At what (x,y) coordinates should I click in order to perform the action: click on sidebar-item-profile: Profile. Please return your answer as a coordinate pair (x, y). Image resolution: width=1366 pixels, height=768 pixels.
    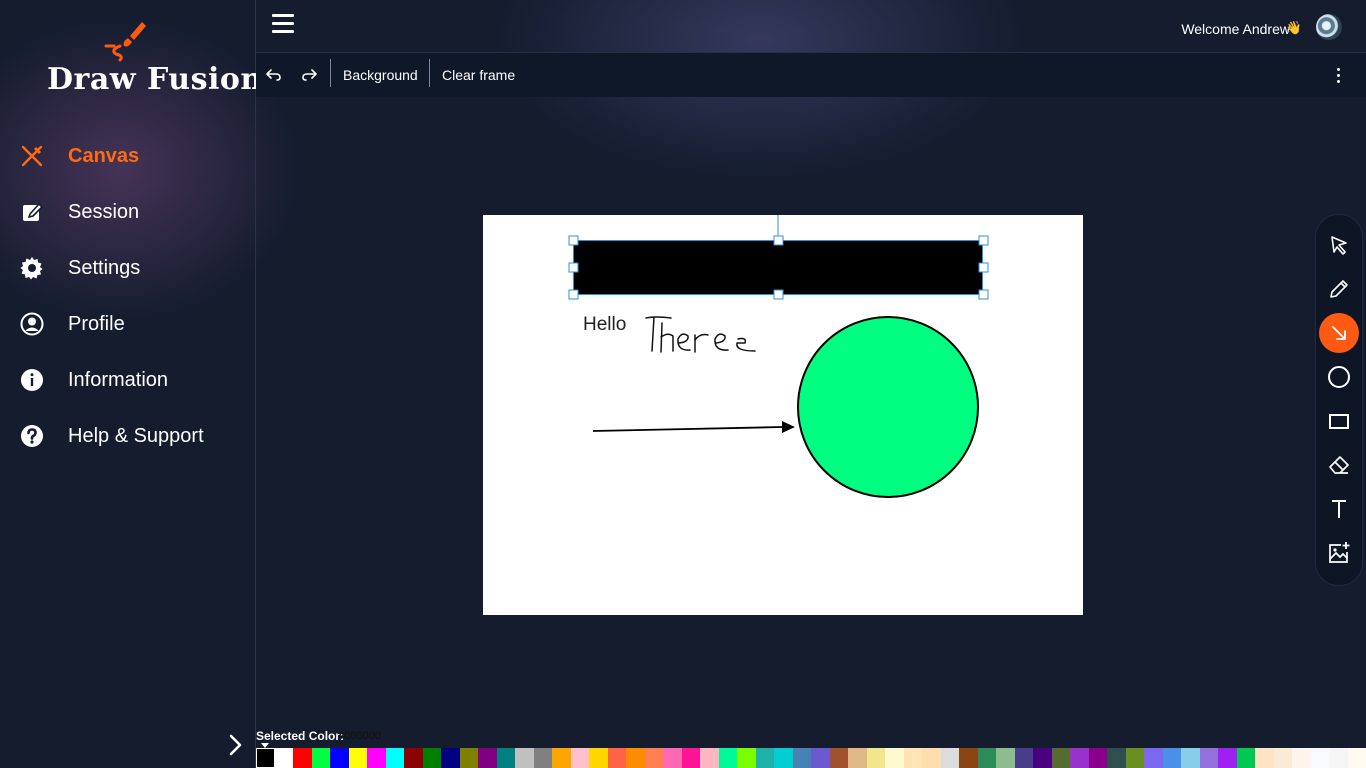
    Looking at the image, I should click on (127, 324).